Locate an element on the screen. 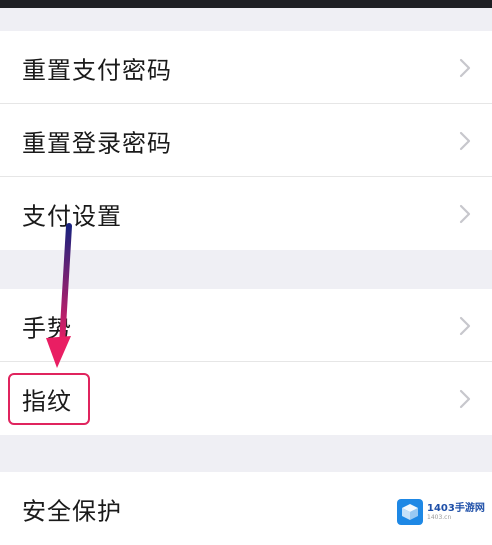 The width and height of the screenshot is (492, 545). settings-item-label: 重置支付密码 is located at coordinates (97, 70).